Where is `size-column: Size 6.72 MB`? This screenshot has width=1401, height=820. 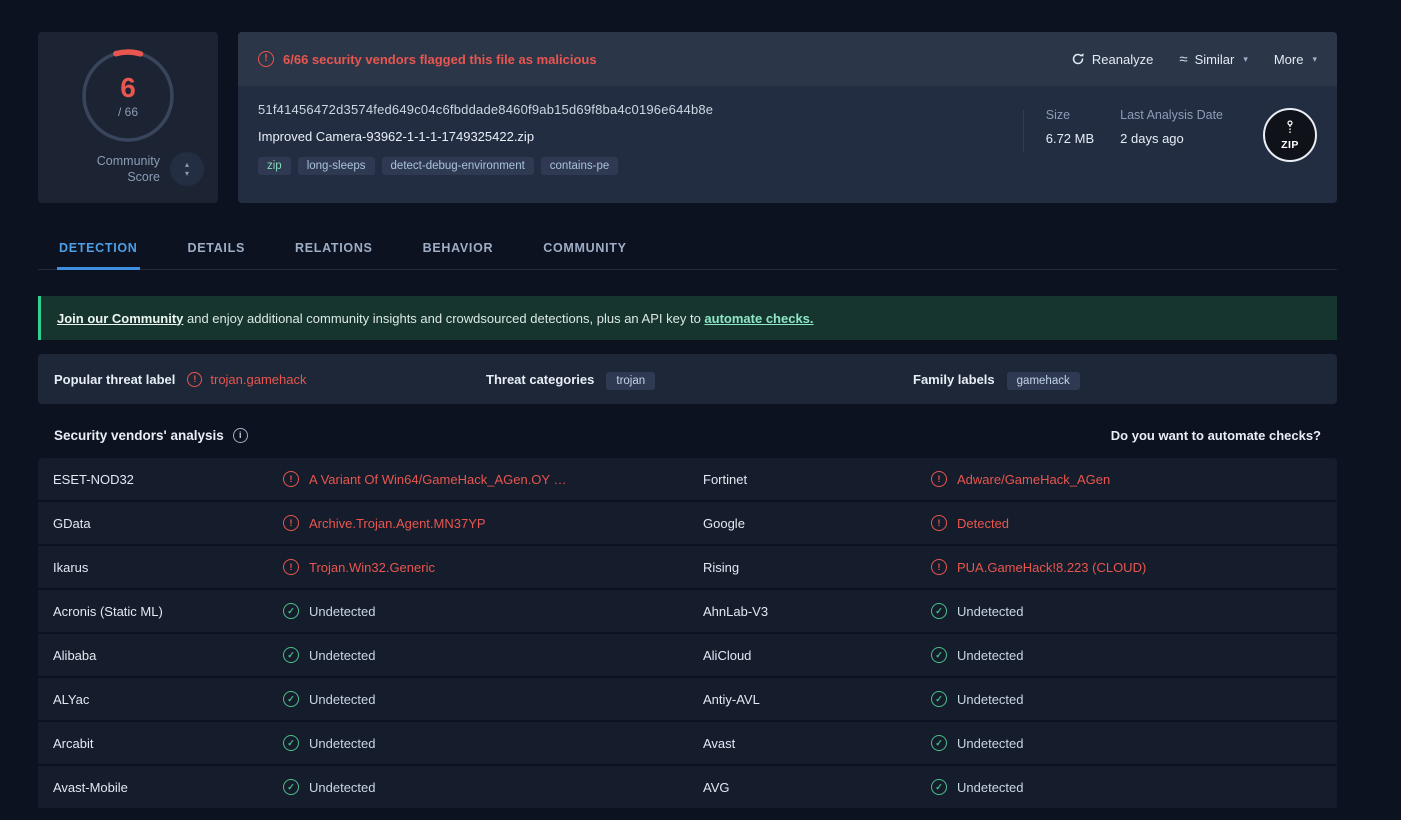 size-column: Size 6.72 MB is located at coordinates (1070, 127).